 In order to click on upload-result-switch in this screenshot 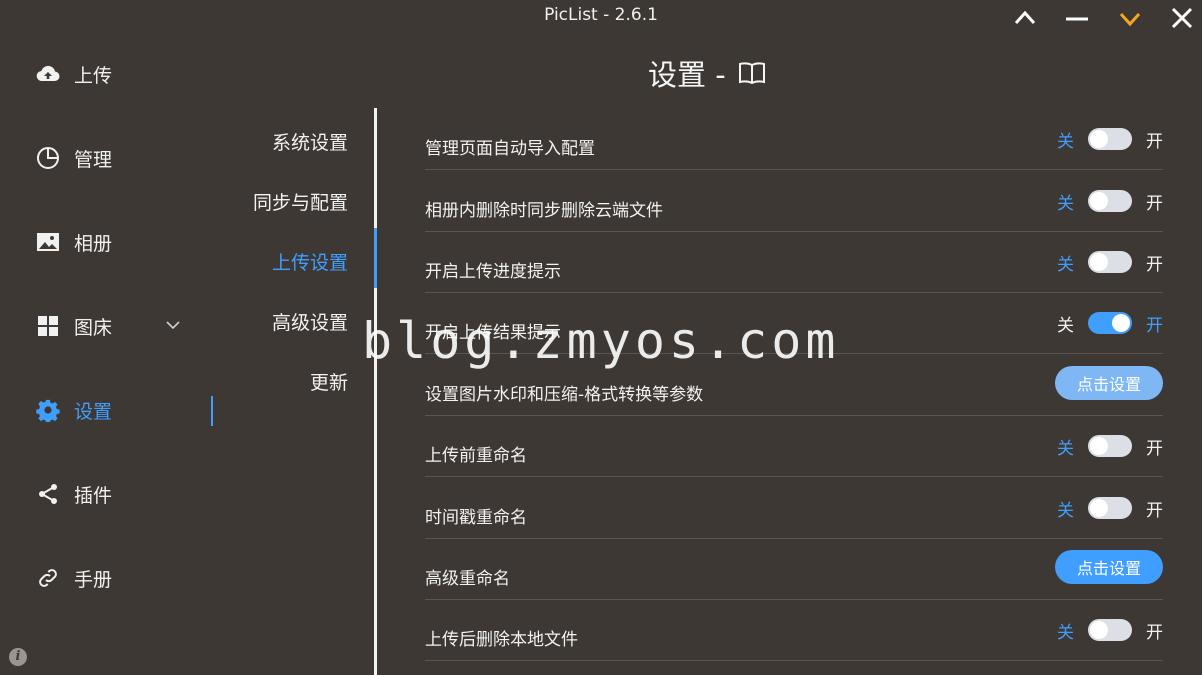, I will do `click(1110, 323)`.